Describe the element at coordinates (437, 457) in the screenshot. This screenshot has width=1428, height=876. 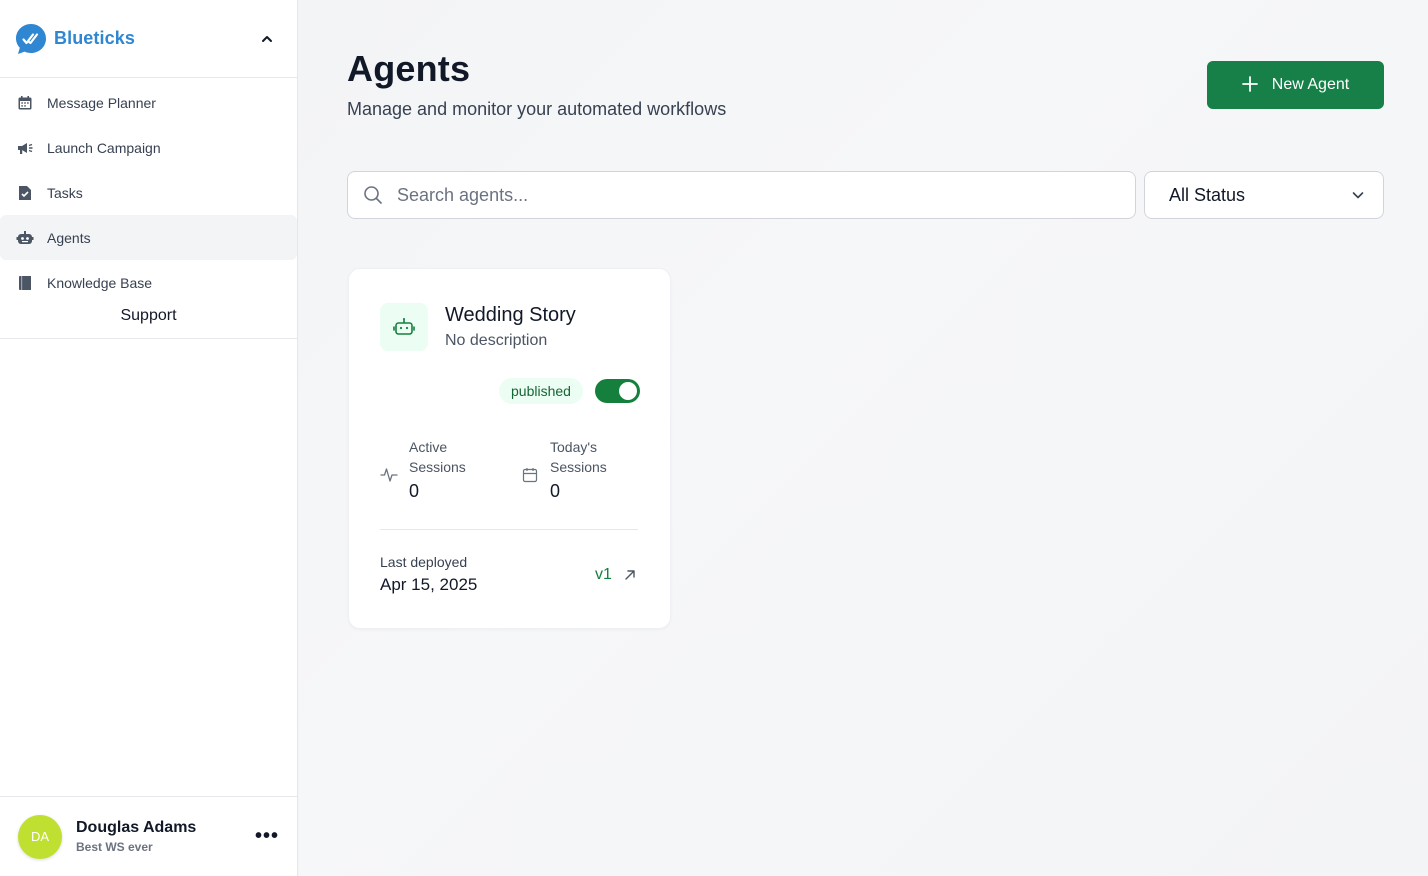
I see `active-sessions-label: Active Sessions` at that location.